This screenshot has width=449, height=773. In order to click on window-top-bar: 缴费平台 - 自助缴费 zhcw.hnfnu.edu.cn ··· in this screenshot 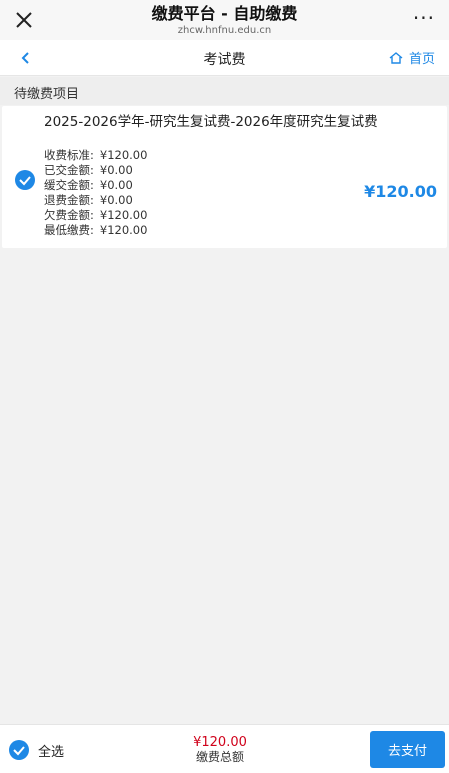, I will do `click(224, 20)`.